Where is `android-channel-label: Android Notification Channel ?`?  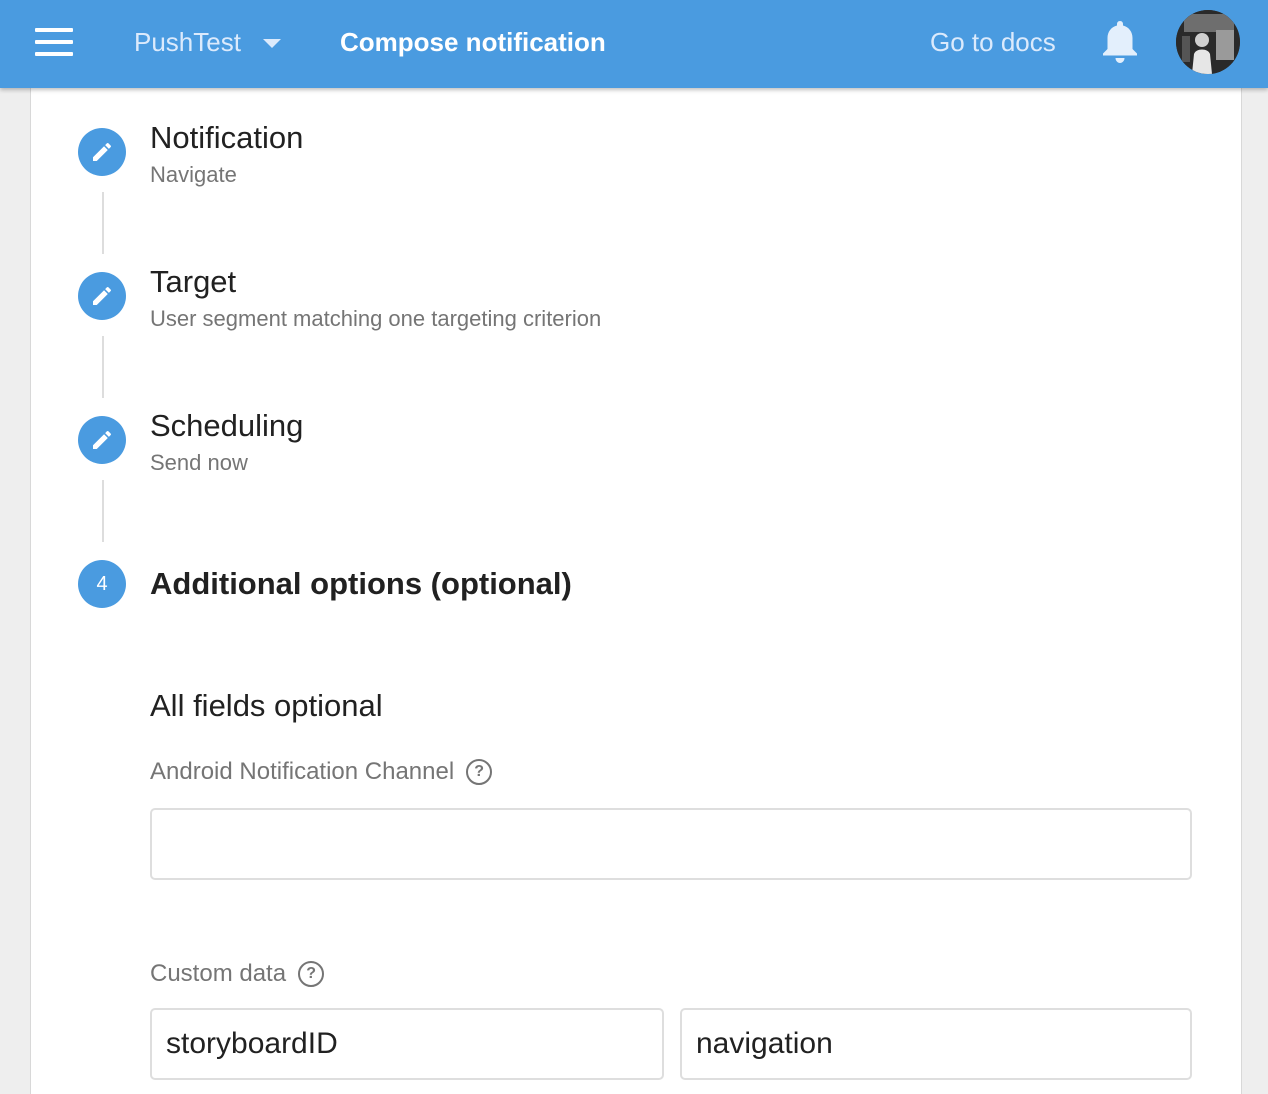
android-channel-label: Android Notification Channel ? is located at coordinates (321, 772).